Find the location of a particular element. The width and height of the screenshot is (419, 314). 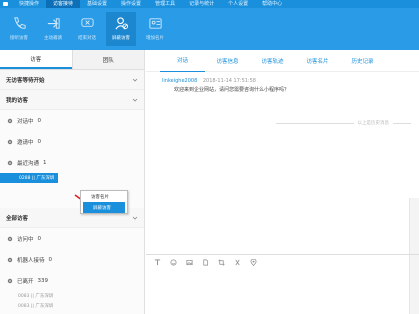

add-card-button: 增加名片 is located at coordinates (155, 28).